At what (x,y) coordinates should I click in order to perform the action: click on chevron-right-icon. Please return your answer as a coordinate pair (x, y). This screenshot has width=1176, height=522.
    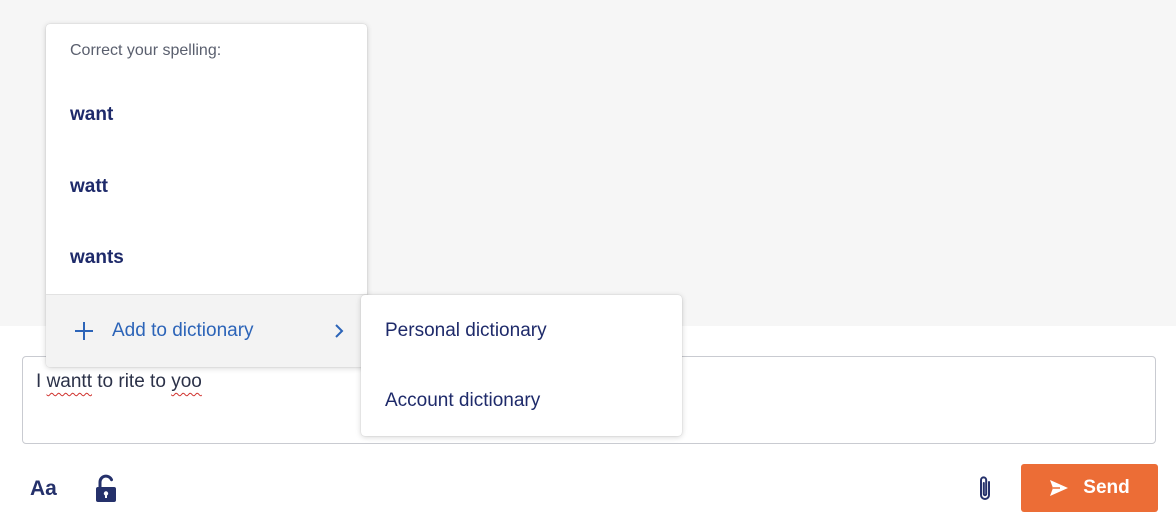
    Looking at the image, I should click on (339, 331).